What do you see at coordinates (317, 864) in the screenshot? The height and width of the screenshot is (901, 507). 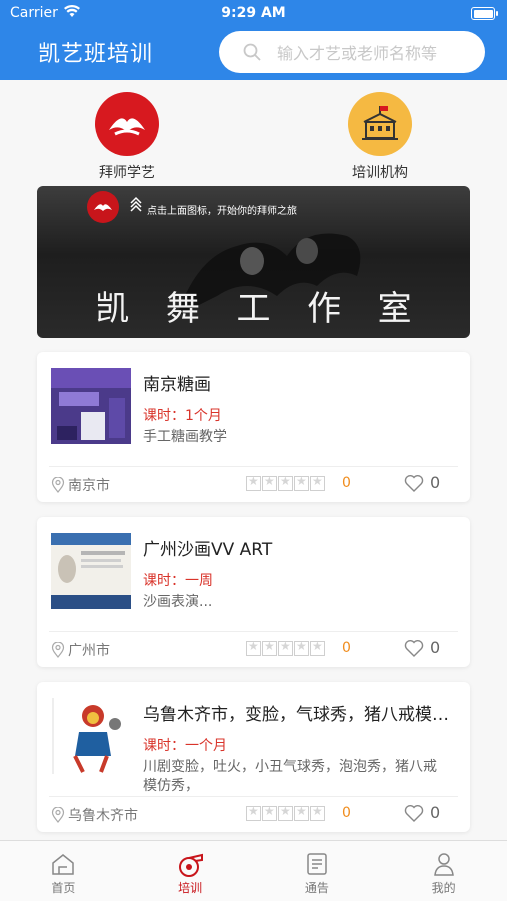 I see `notice-icon` at bounding box center [317, 864].